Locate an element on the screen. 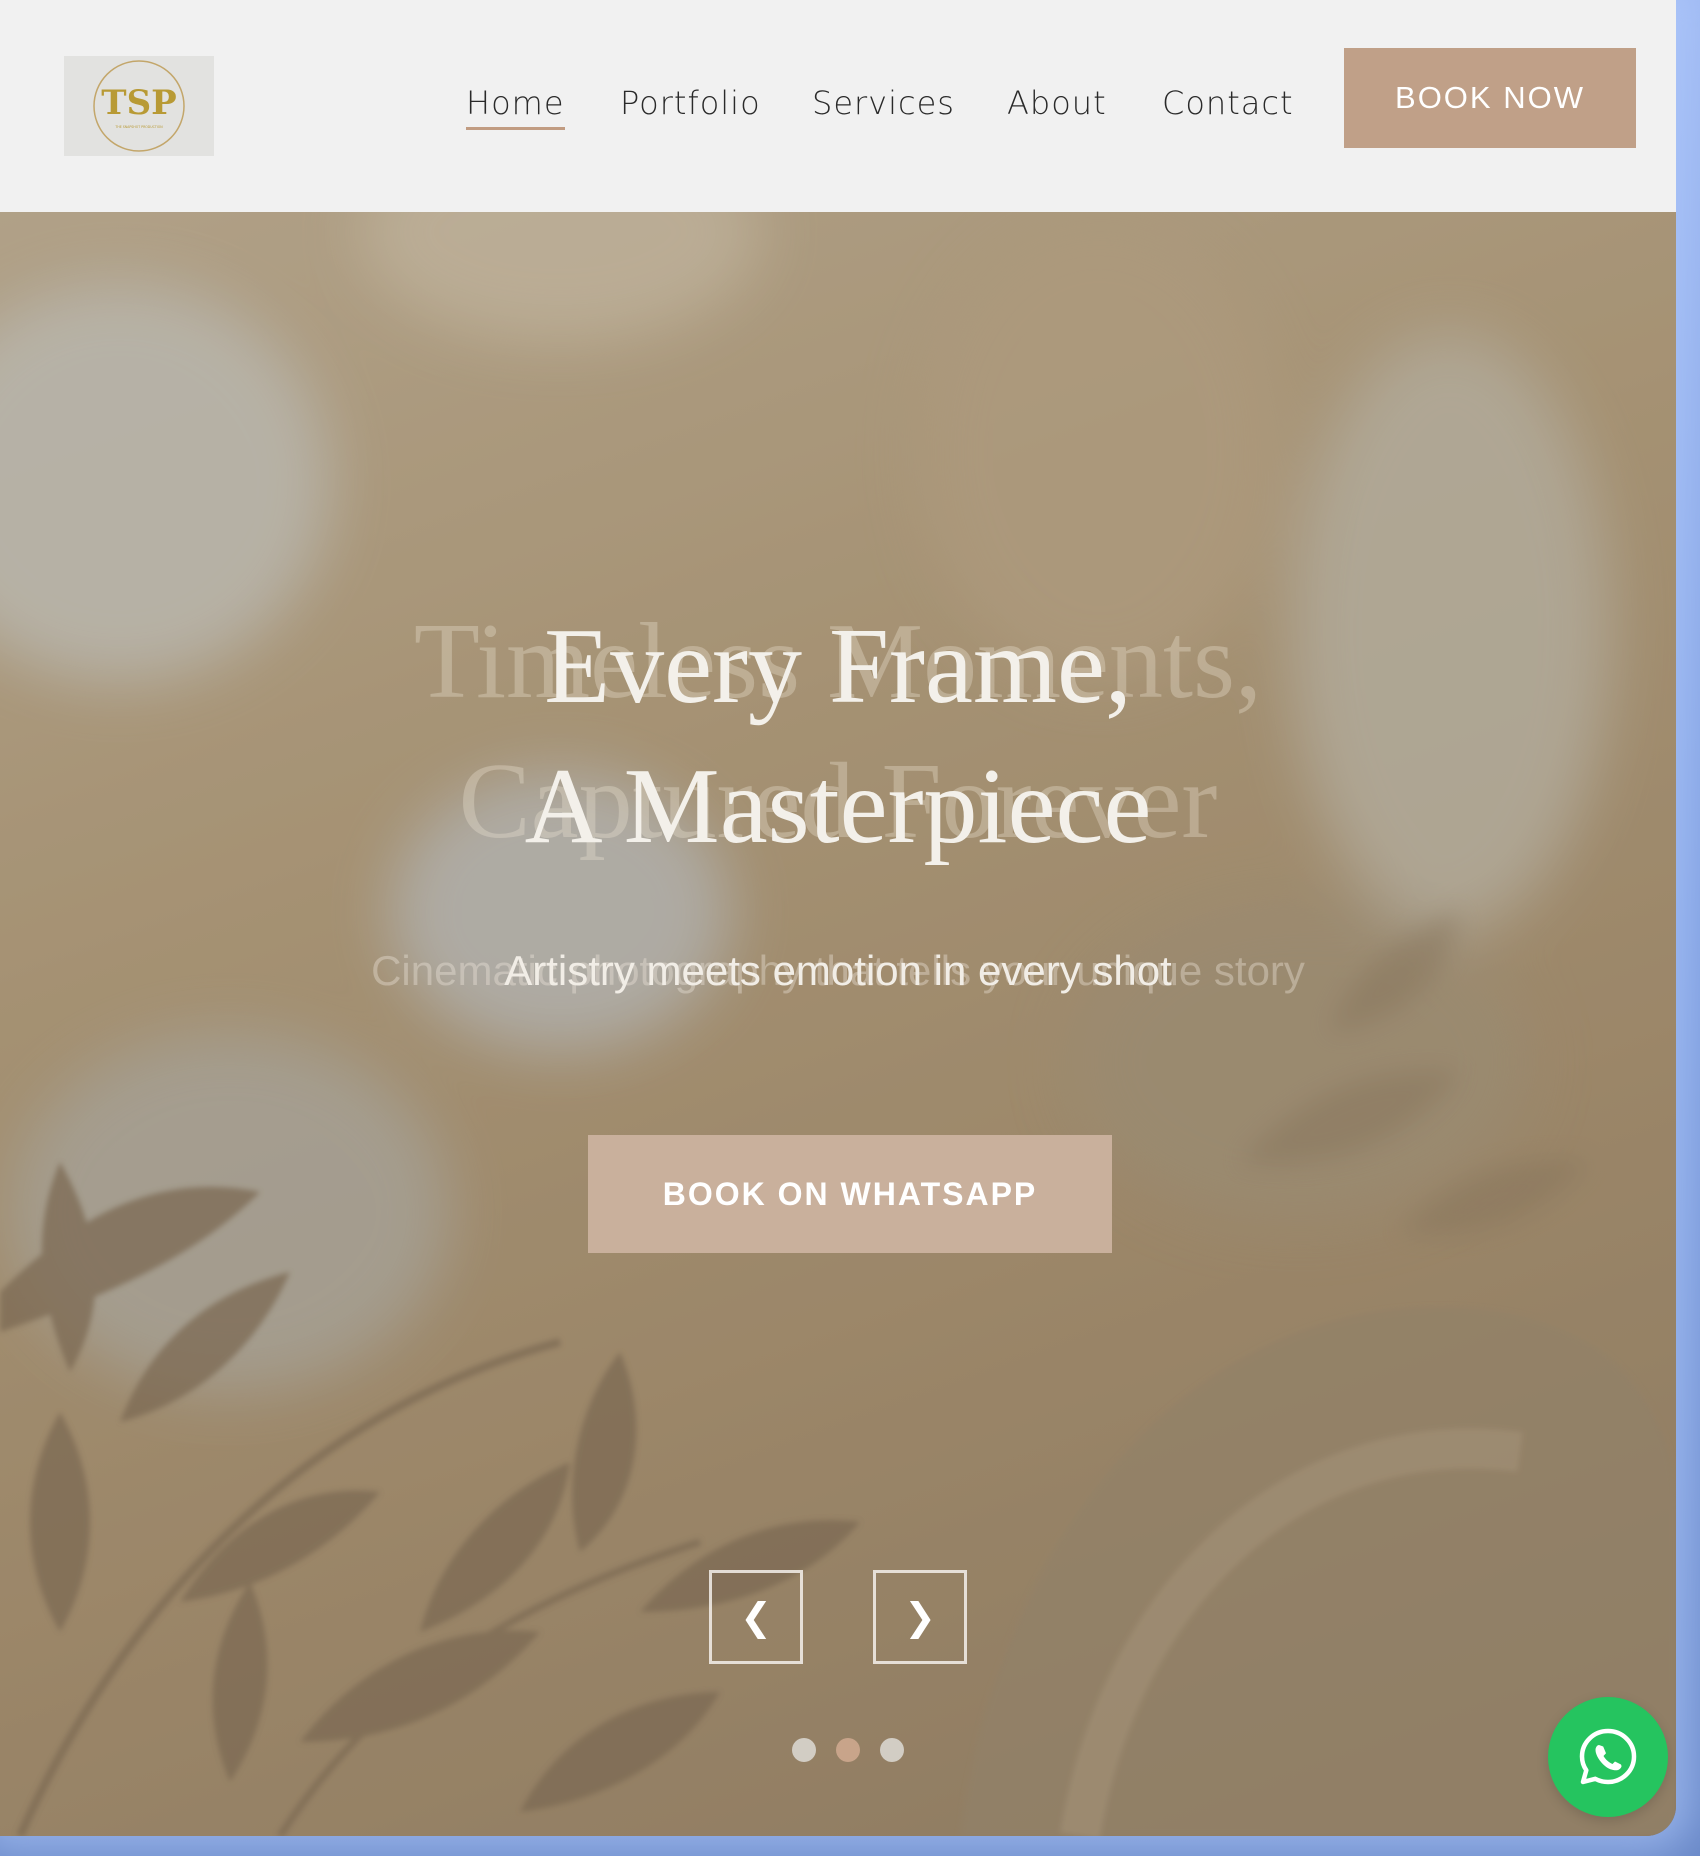 The width and height of the screenshot is (1700, 1856). chevron-right-icon: ❯ is located at coordinates (920, 1617).